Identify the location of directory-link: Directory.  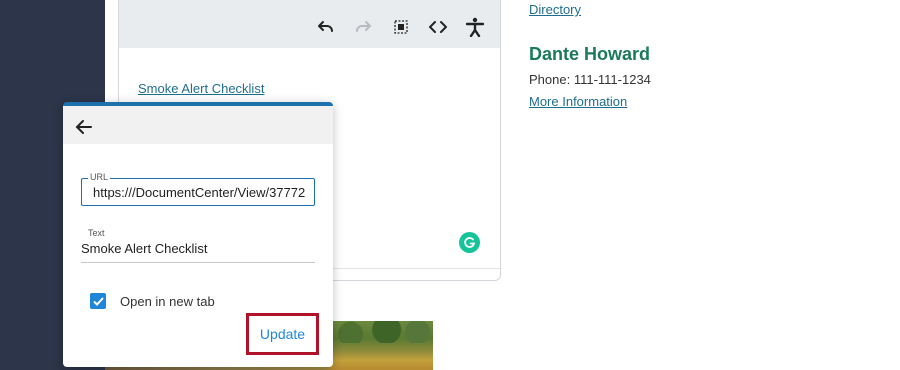
(555, 9).